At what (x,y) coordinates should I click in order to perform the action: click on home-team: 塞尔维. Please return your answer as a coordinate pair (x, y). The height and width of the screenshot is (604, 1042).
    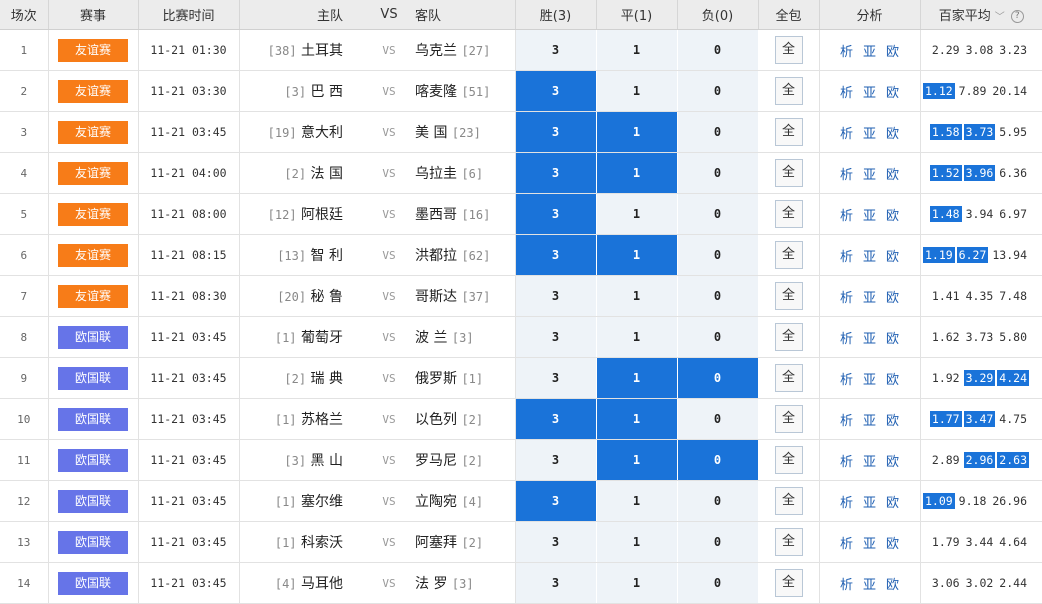
    Looking at the image, I should click on (322, 502).